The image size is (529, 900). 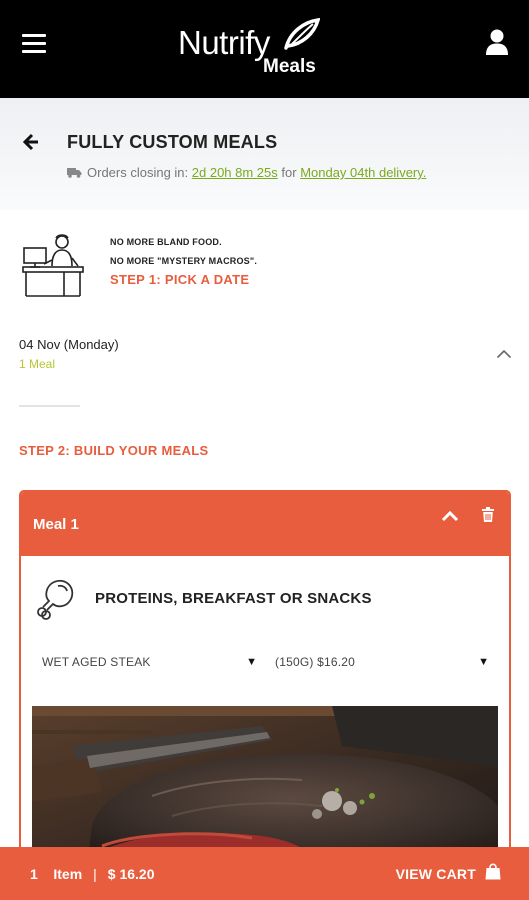 I want to click on trash-icon, so click(x=488, y=514).